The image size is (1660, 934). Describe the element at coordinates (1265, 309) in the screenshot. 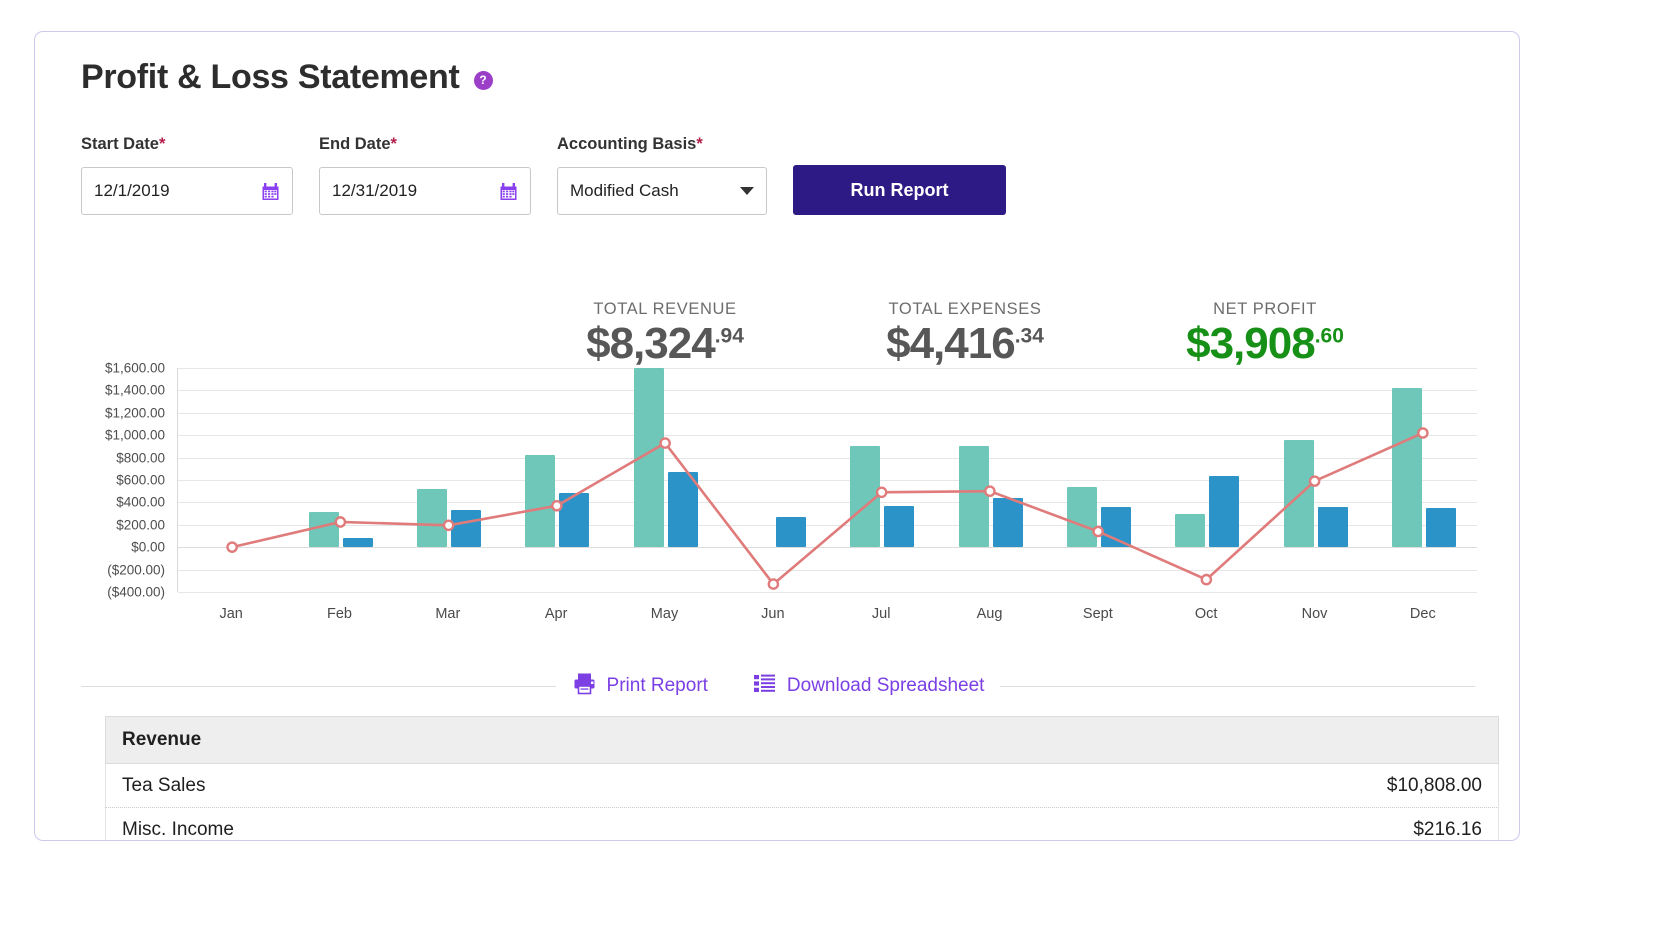

I see `kpi-label: NET PROFIT` at that location.